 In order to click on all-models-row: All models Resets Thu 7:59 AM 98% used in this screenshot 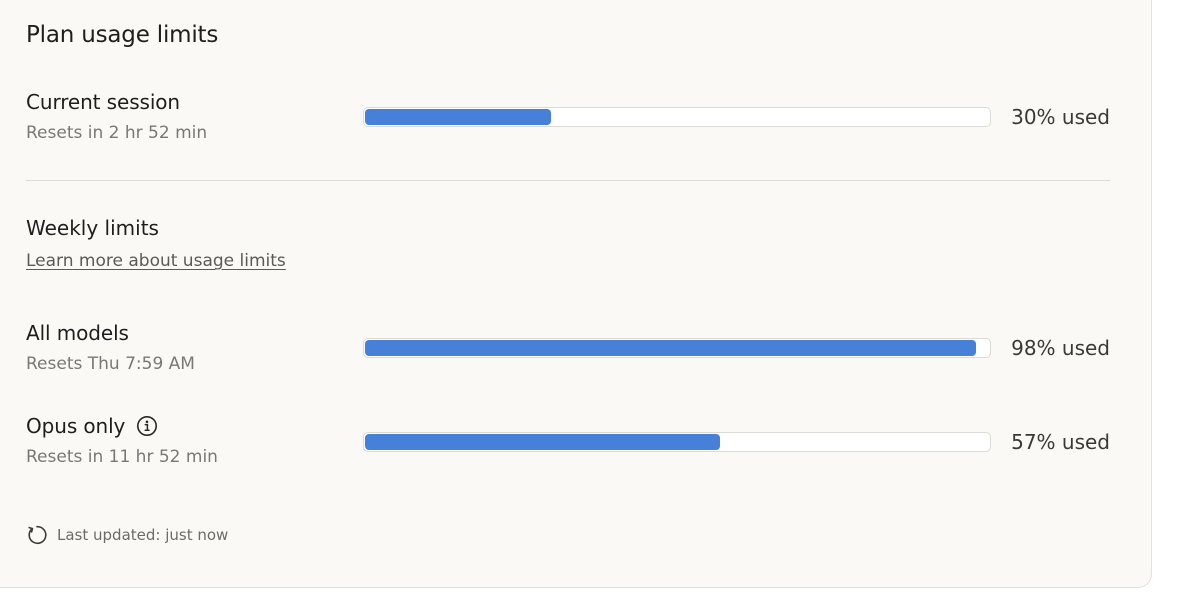, I will do `click(568, 351)`.